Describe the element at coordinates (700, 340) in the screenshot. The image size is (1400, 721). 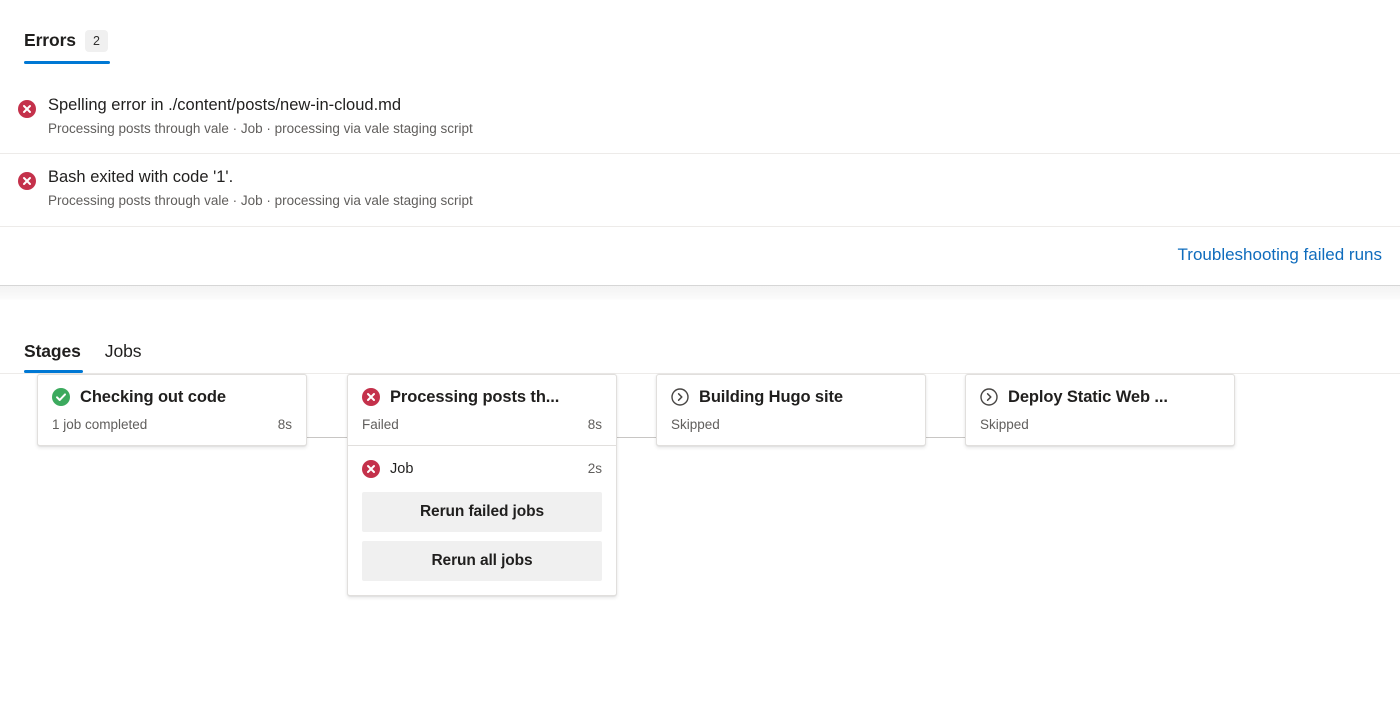
I see `stages-tabbar: Stages Jobs` at that location.